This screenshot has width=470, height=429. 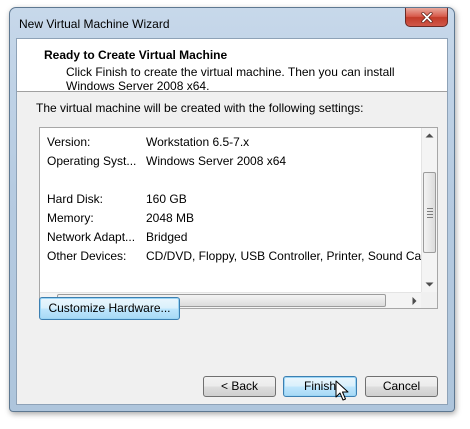 What do you see at coordinates (136, 55) in the screenshot?
I see `header-title: Ready to Create Virtual Machine` at bounding box center [136, 55].